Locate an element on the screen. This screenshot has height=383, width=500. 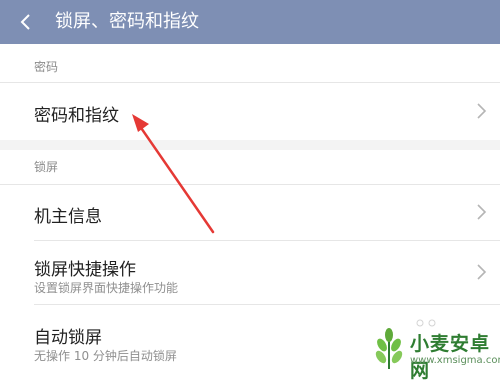
wheat-logo-icon is located at coordinates (389, 348).